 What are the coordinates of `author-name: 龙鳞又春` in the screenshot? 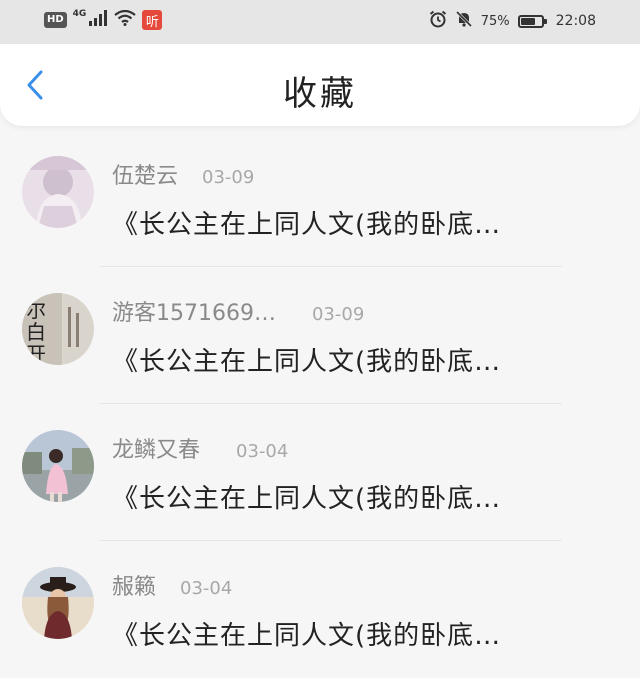 It's located at (156, 450).